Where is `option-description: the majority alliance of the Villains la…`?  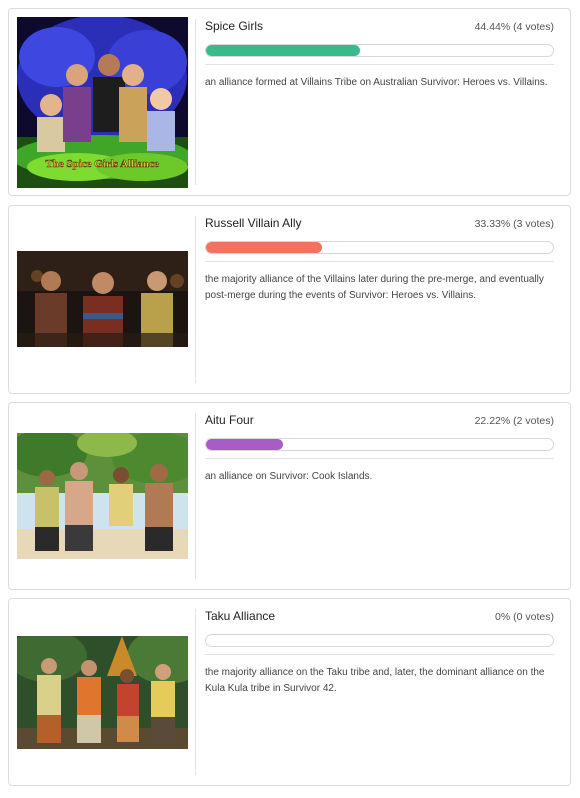 option-description: the majority alliance of the Villains la… is located at coordinates (374, 287).